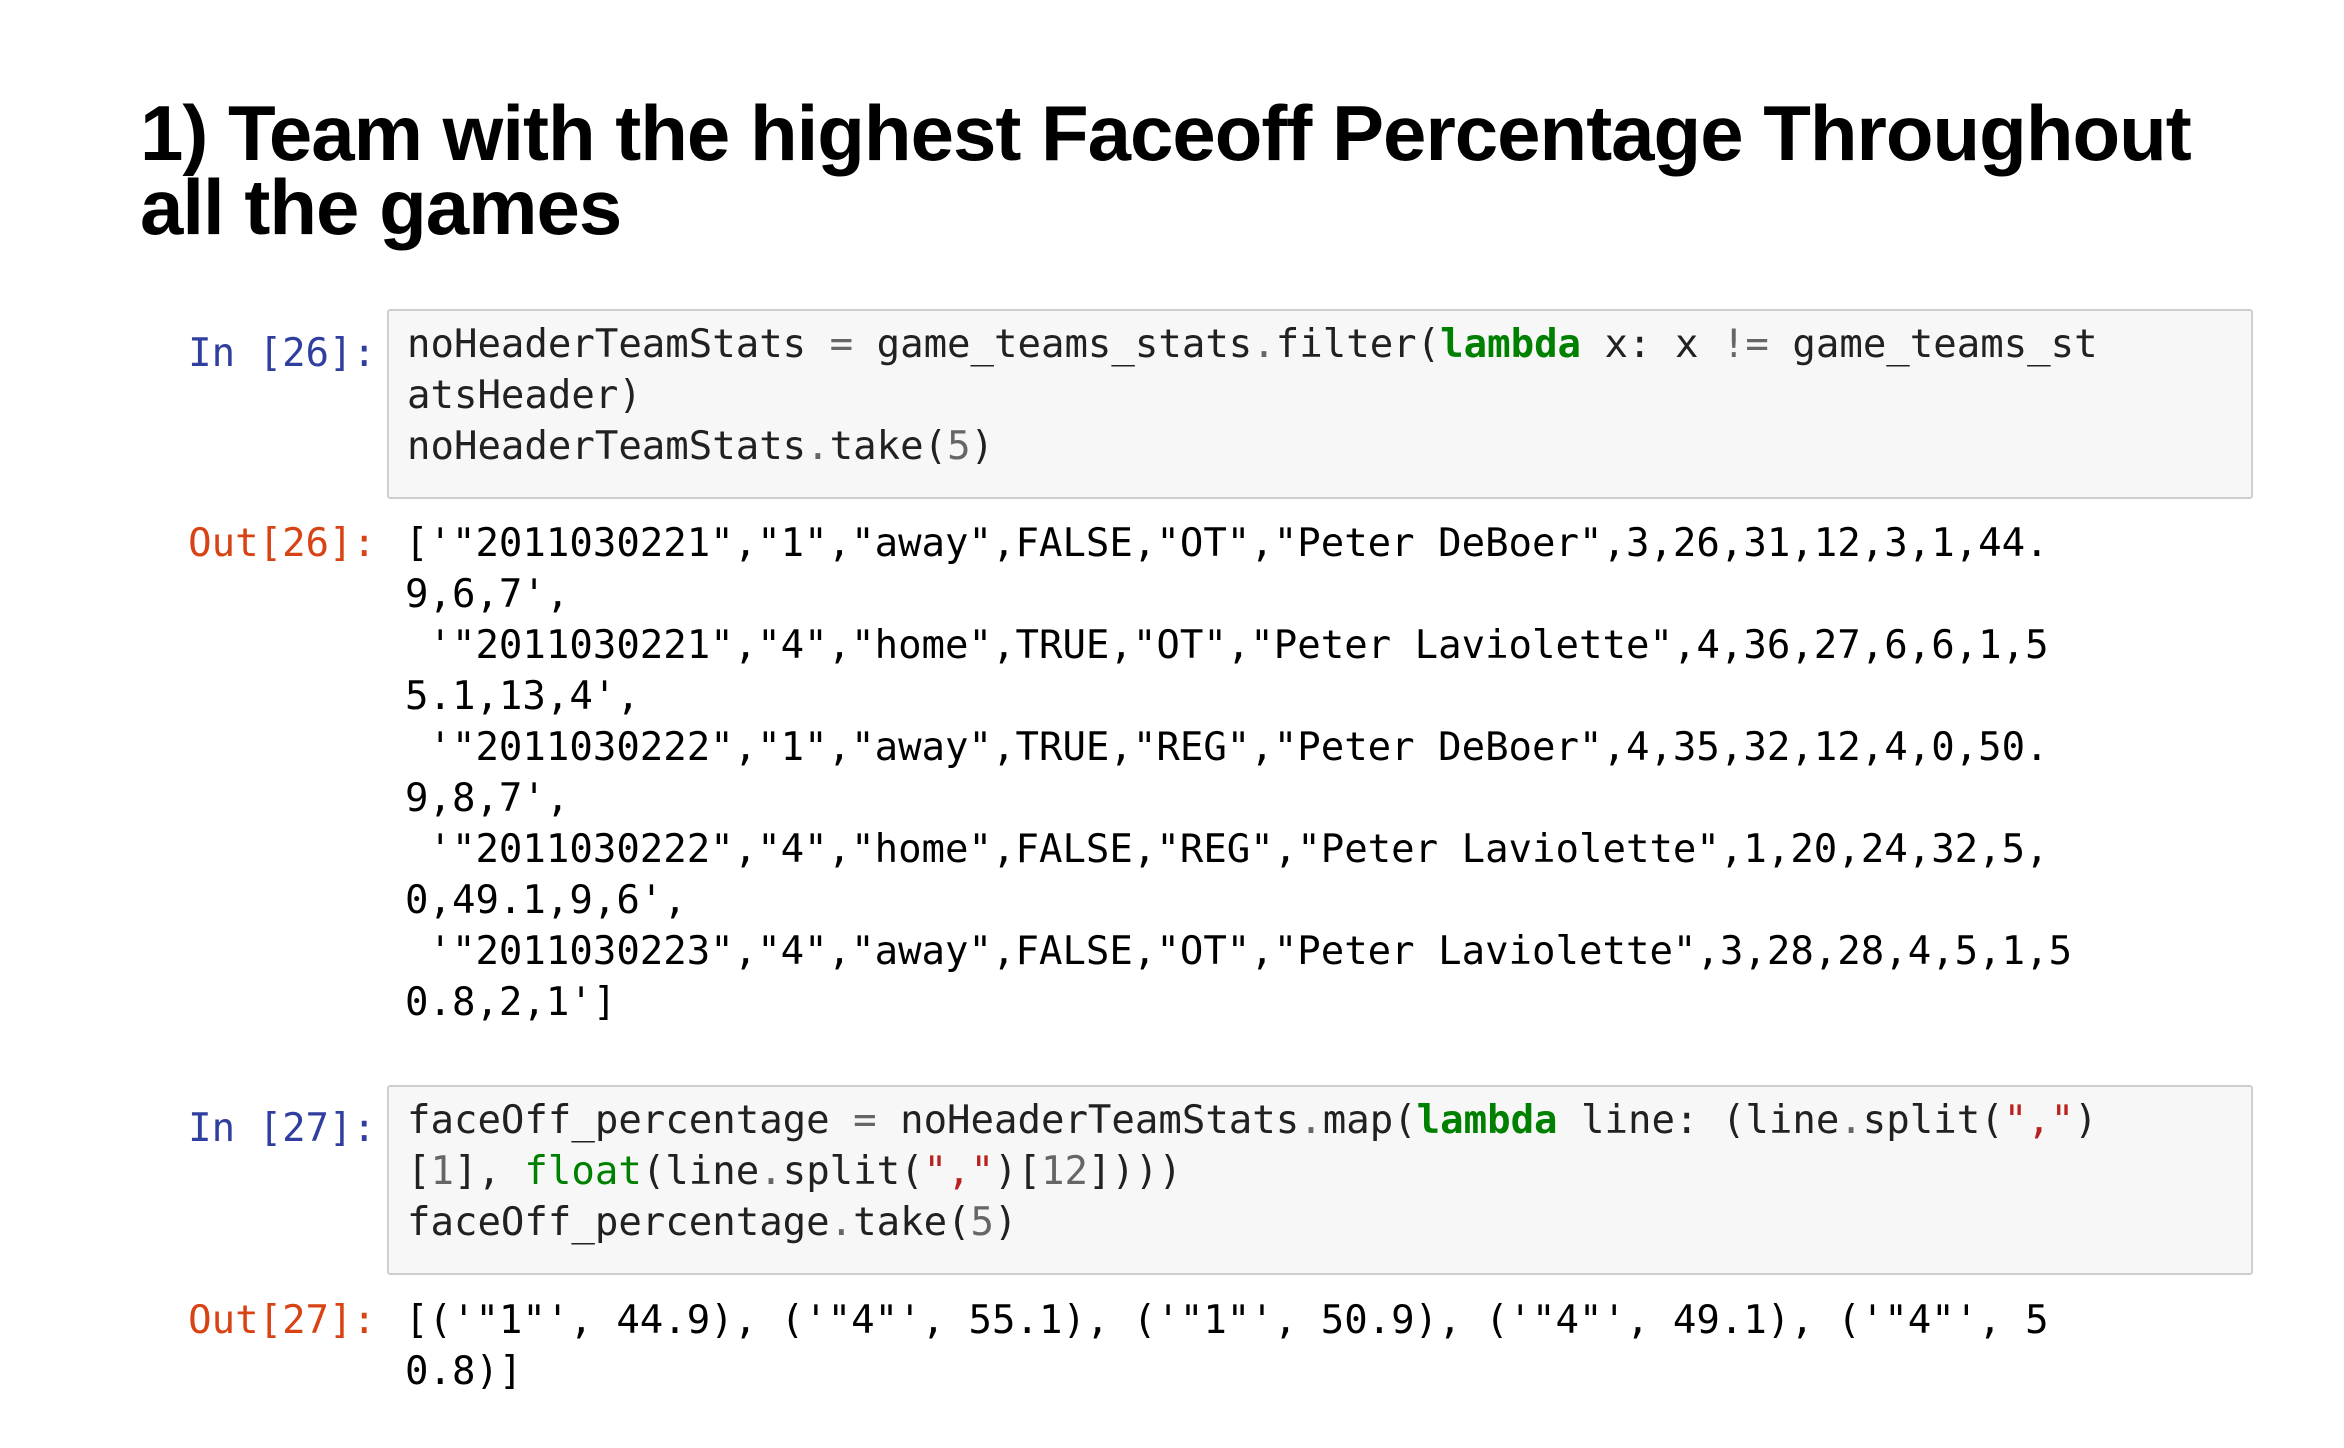 This screenshot has height=1448, width=2344. What do you see at coordinates (583, 1171) in the screenshot?
I see `code-builtin: float` at bounding box center [583, 1171].